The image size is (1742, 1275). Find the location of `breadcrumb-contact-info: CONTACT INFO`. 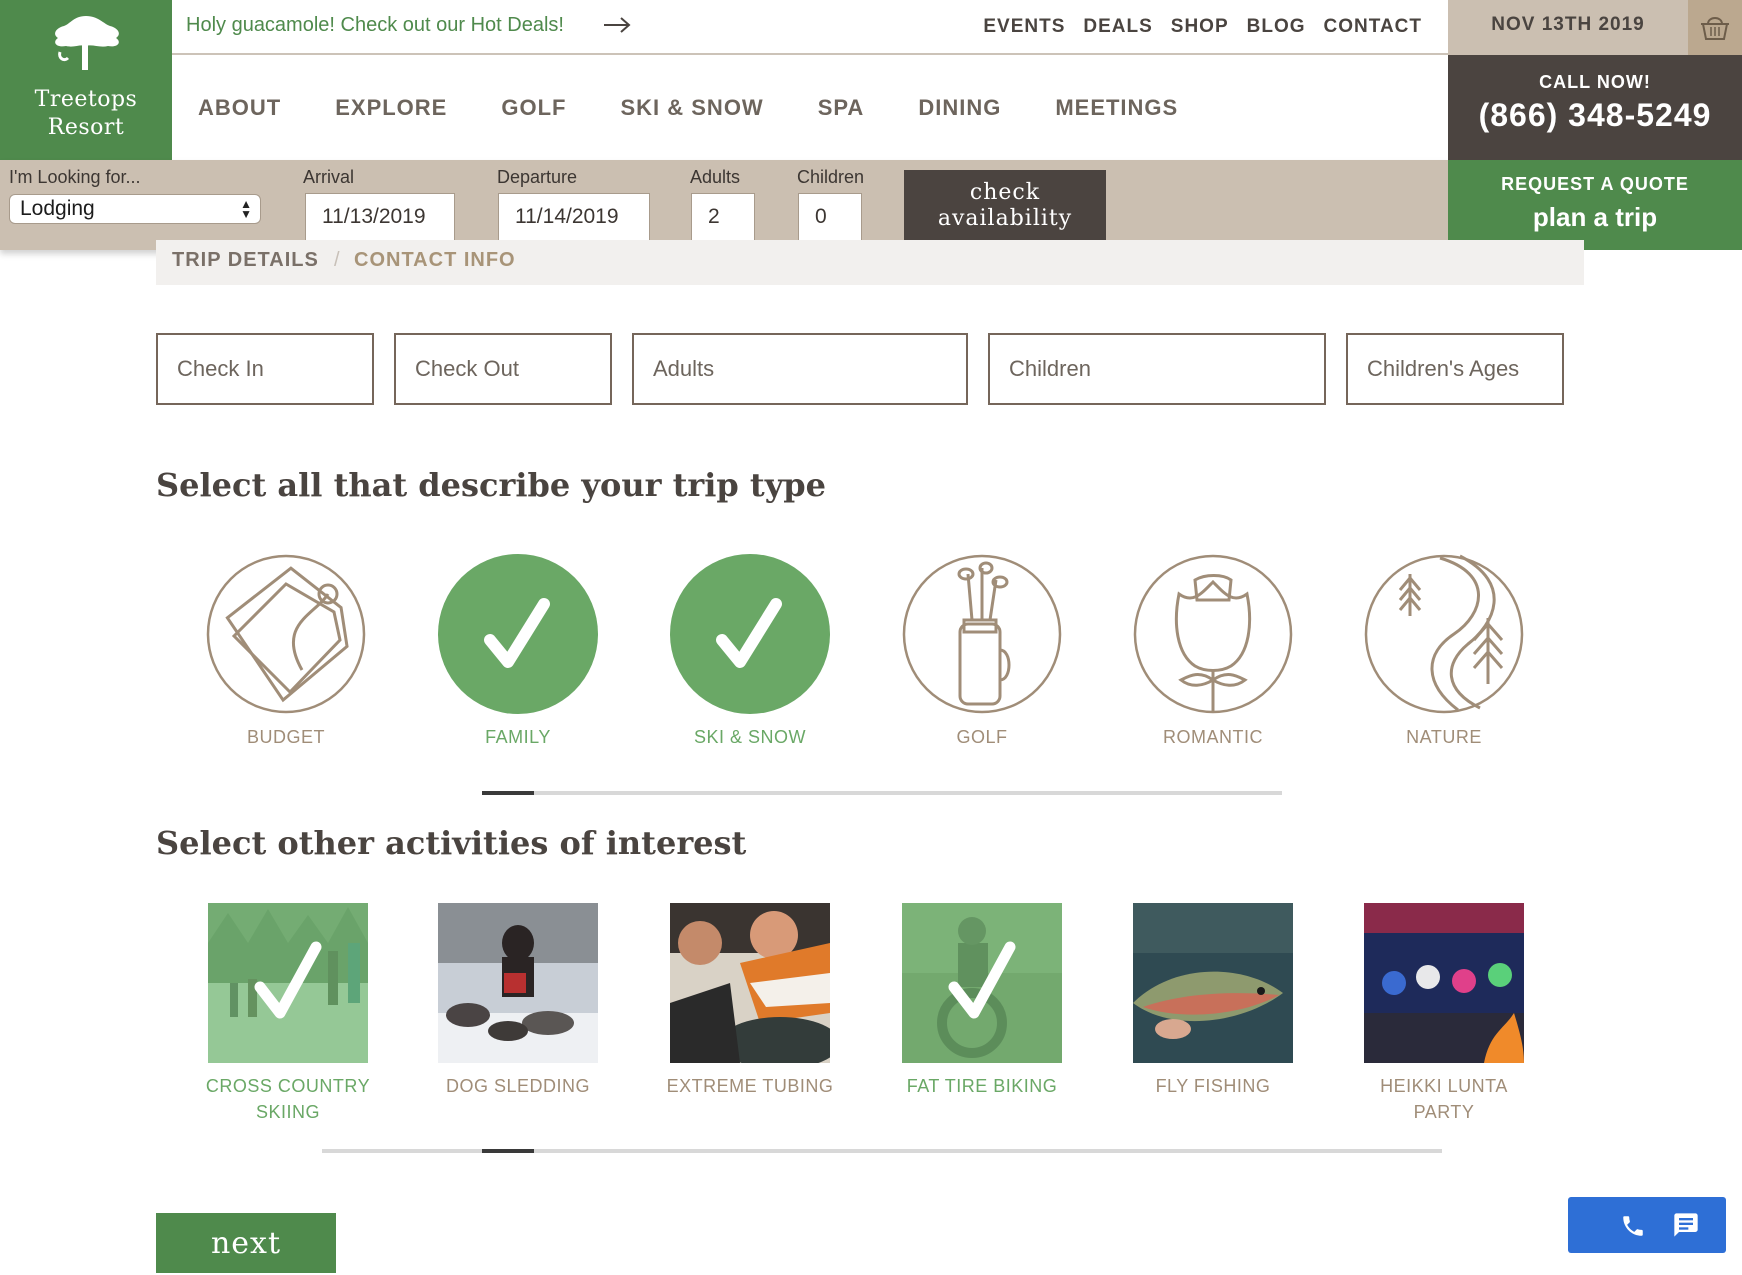

breadcrumb-contact-info: CONTACT INFO is located at coordinates (435, 260).